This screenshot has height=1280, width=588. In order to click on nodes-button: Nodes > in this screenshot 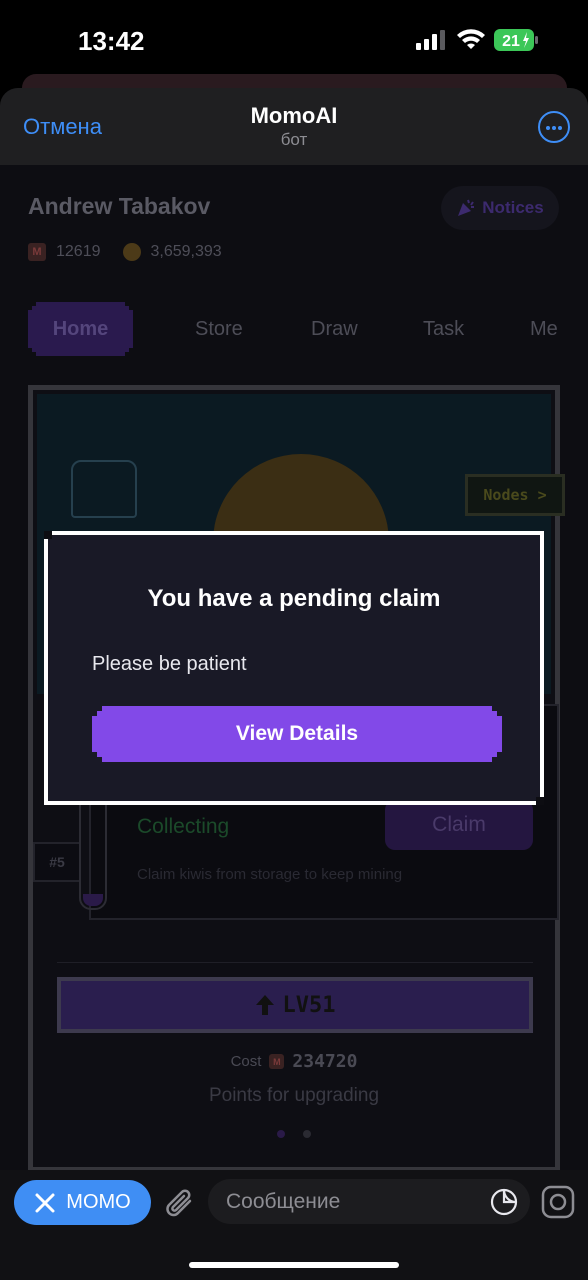, I will do `click(515, 495)`.